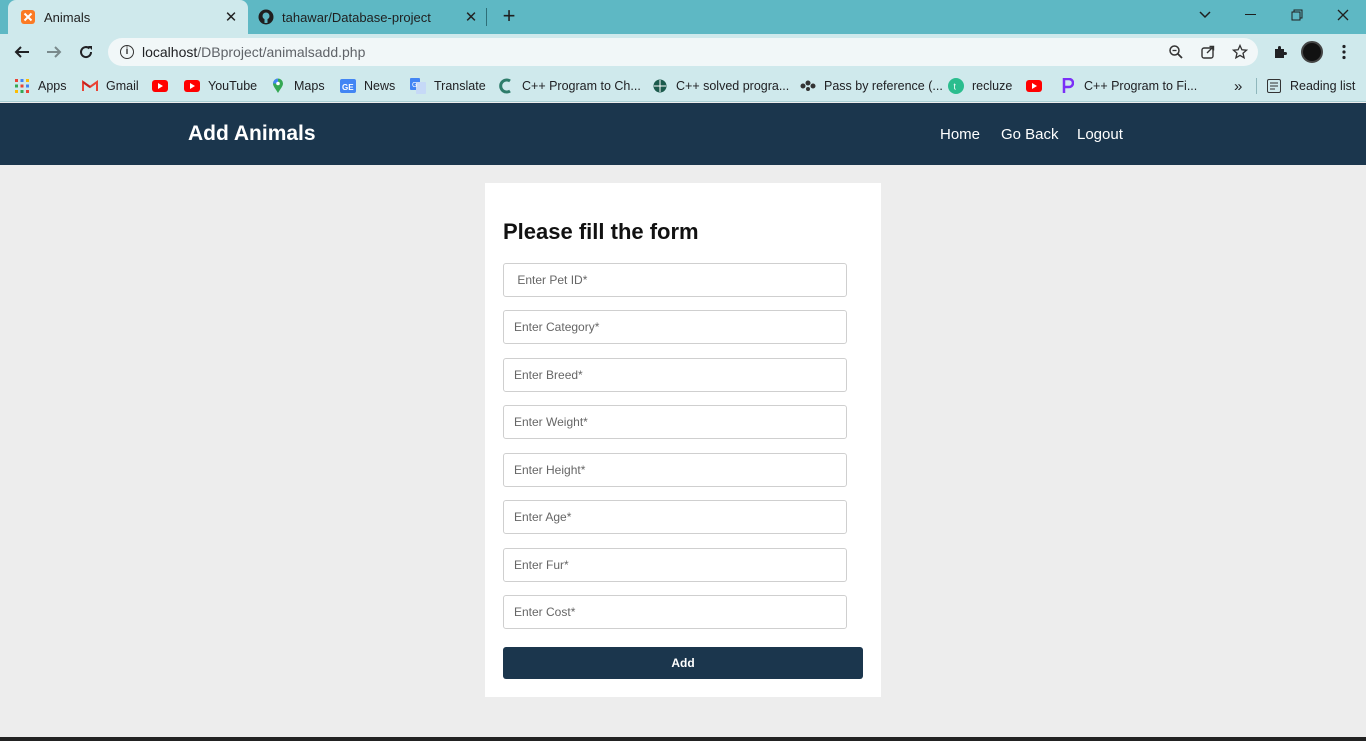  I want to click on age-field, so click(675, 517).